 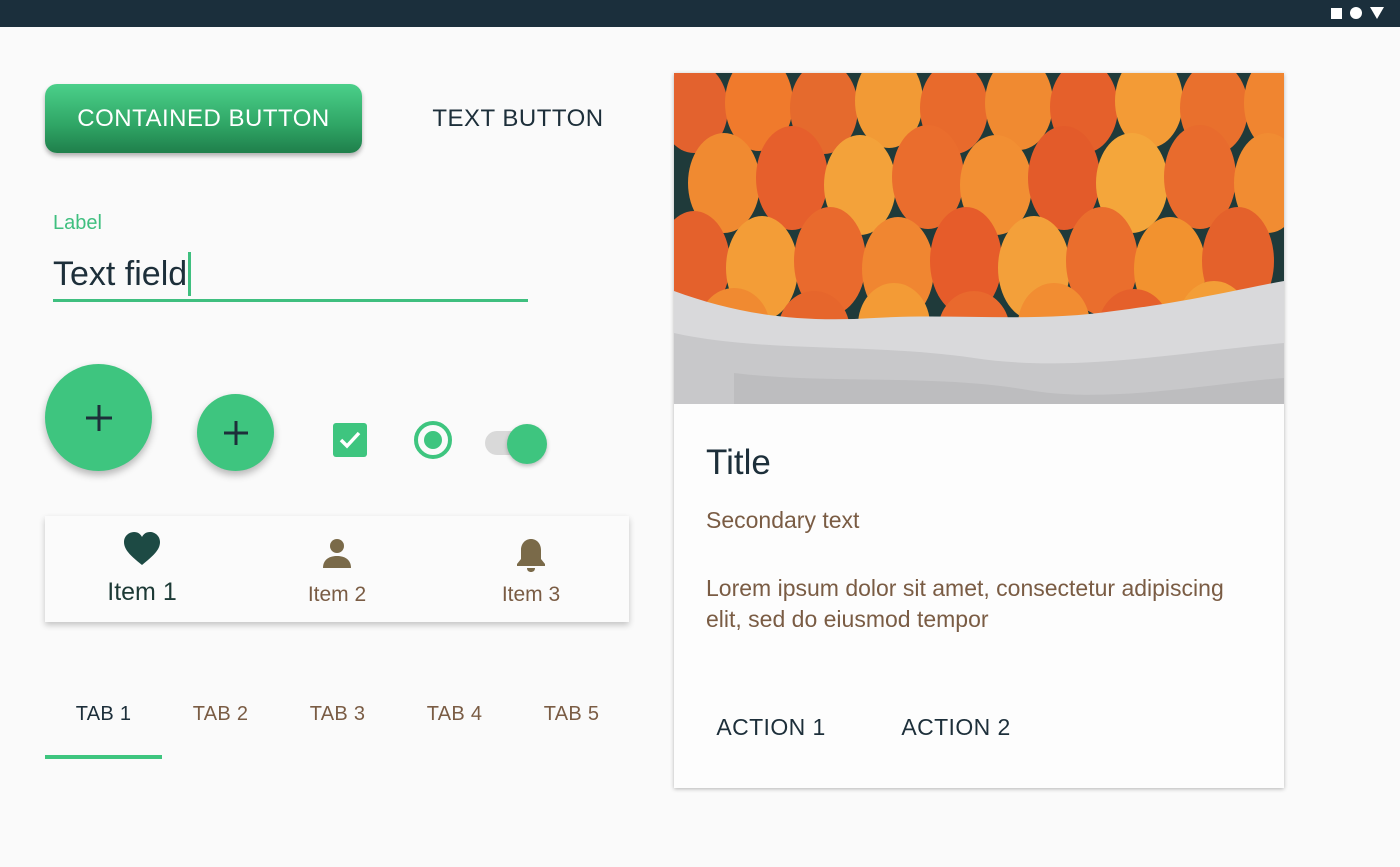 I want to click on card-action-2-button: ACTION 2, so click(x=956, y=727).